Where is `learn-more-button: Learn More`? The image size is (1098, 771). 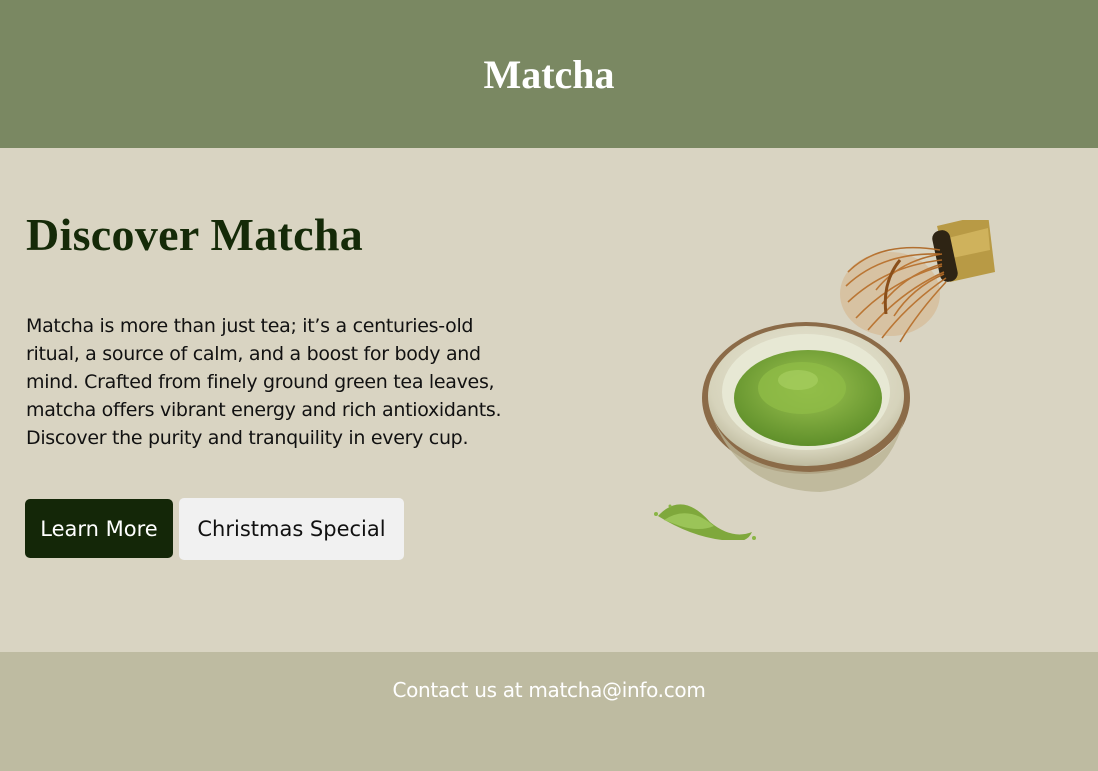
learn-more-button: Learn More is located at coordinates (99, 528).